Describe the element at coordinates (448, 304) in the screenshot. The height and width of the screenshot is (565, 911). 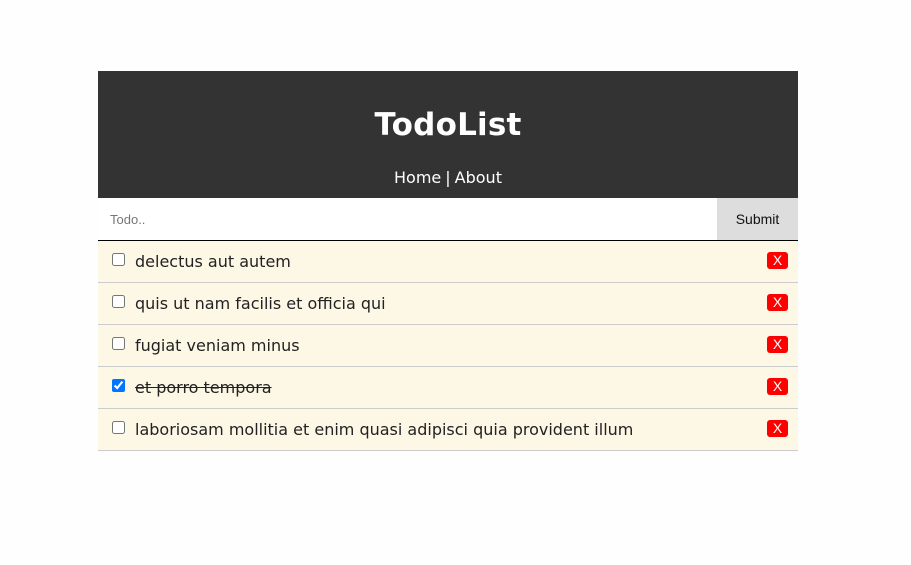
I see `todo-item: quis ut nam facilis et officia qui X` at that location.